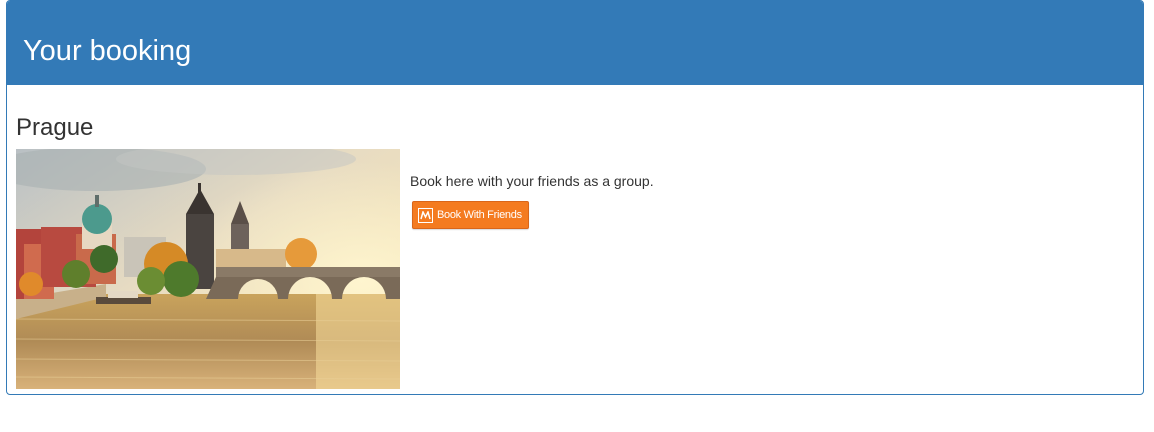 This screenshot has height=432, width=1154. I want to click on city-title: Prague, so click(55, 127).